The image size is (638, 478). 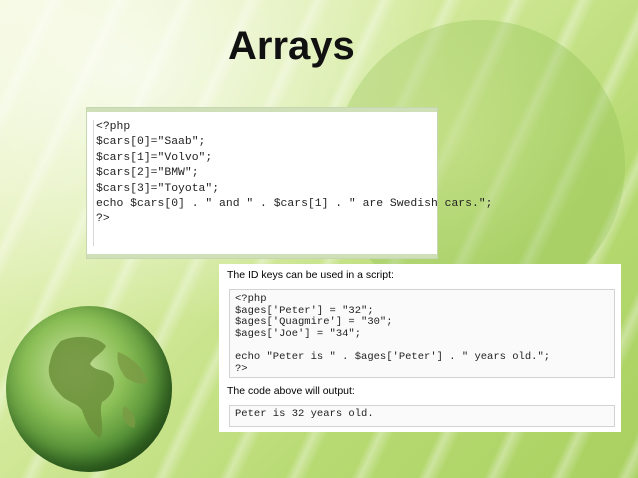 What do you see at coordinates (298, 333) in the screenshot?
I see `code-line: $ages['Joe'] = "34";` at bounding box center [298, 333].